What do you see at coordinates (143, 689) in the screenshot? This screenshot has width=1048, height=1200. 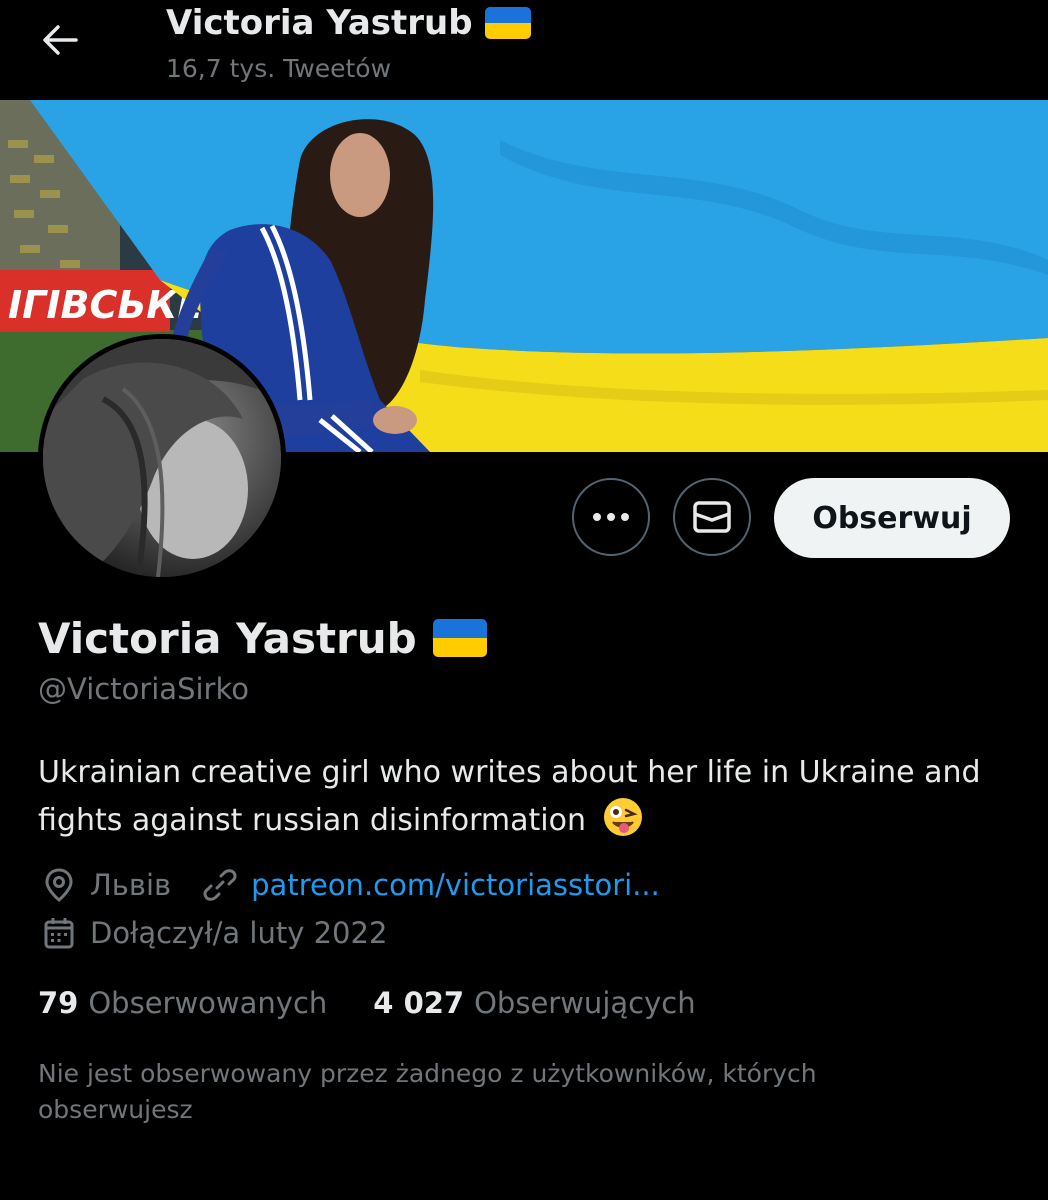 I see `user-handle: @VictoriaSirko` at bounding box center [143, 689].